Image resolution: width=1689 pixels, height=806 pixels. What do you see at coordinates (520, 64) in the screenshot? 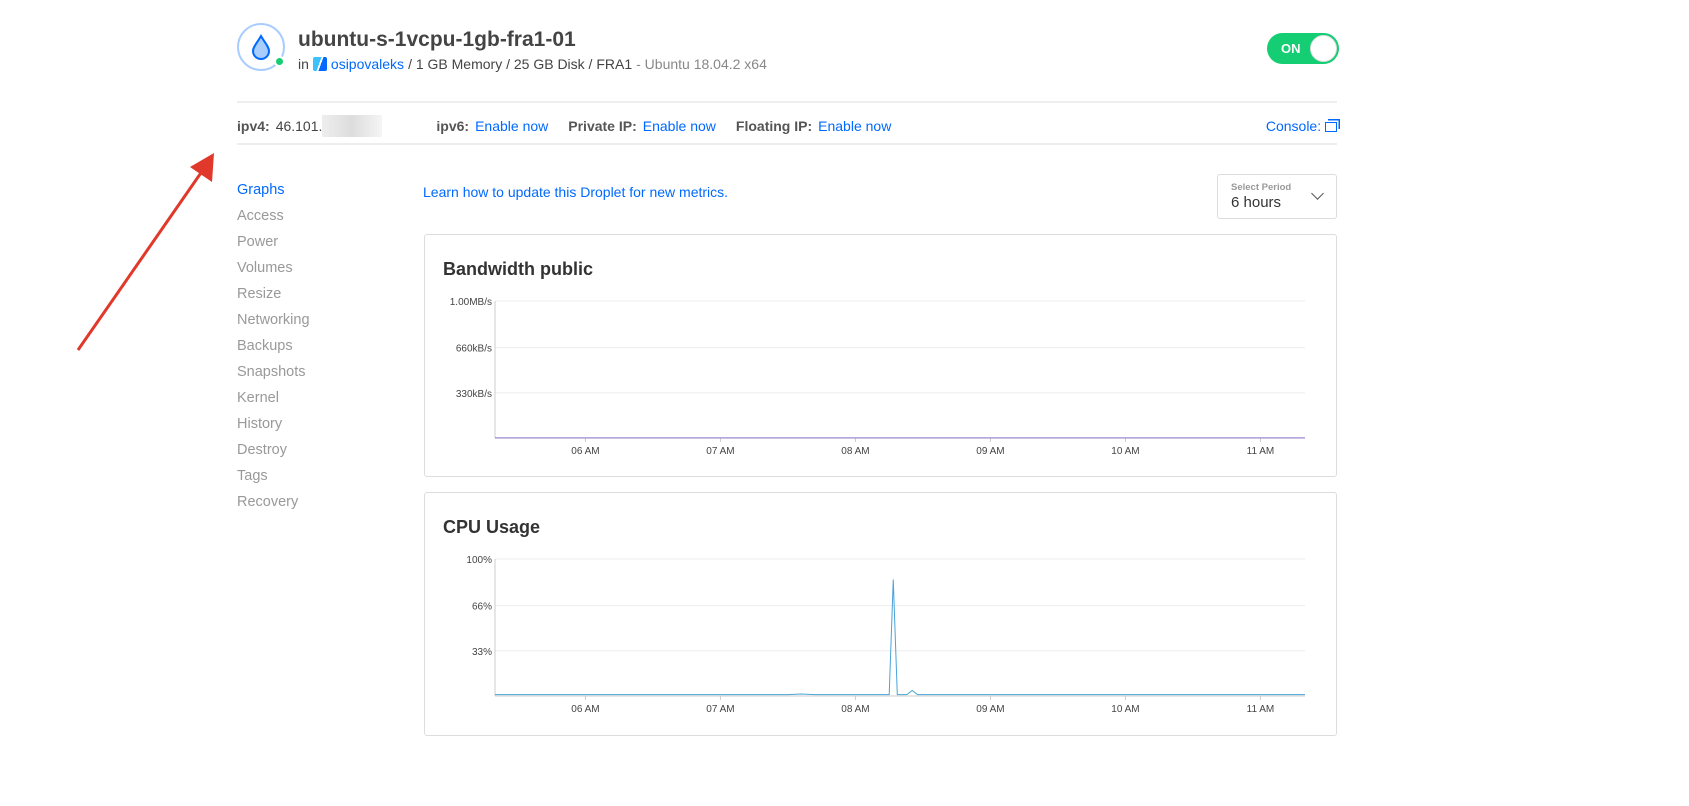
I see `droplet-specs: / 1 GB Memory / 25 GB Disk / FRA1` at bounding box center [520, 64].